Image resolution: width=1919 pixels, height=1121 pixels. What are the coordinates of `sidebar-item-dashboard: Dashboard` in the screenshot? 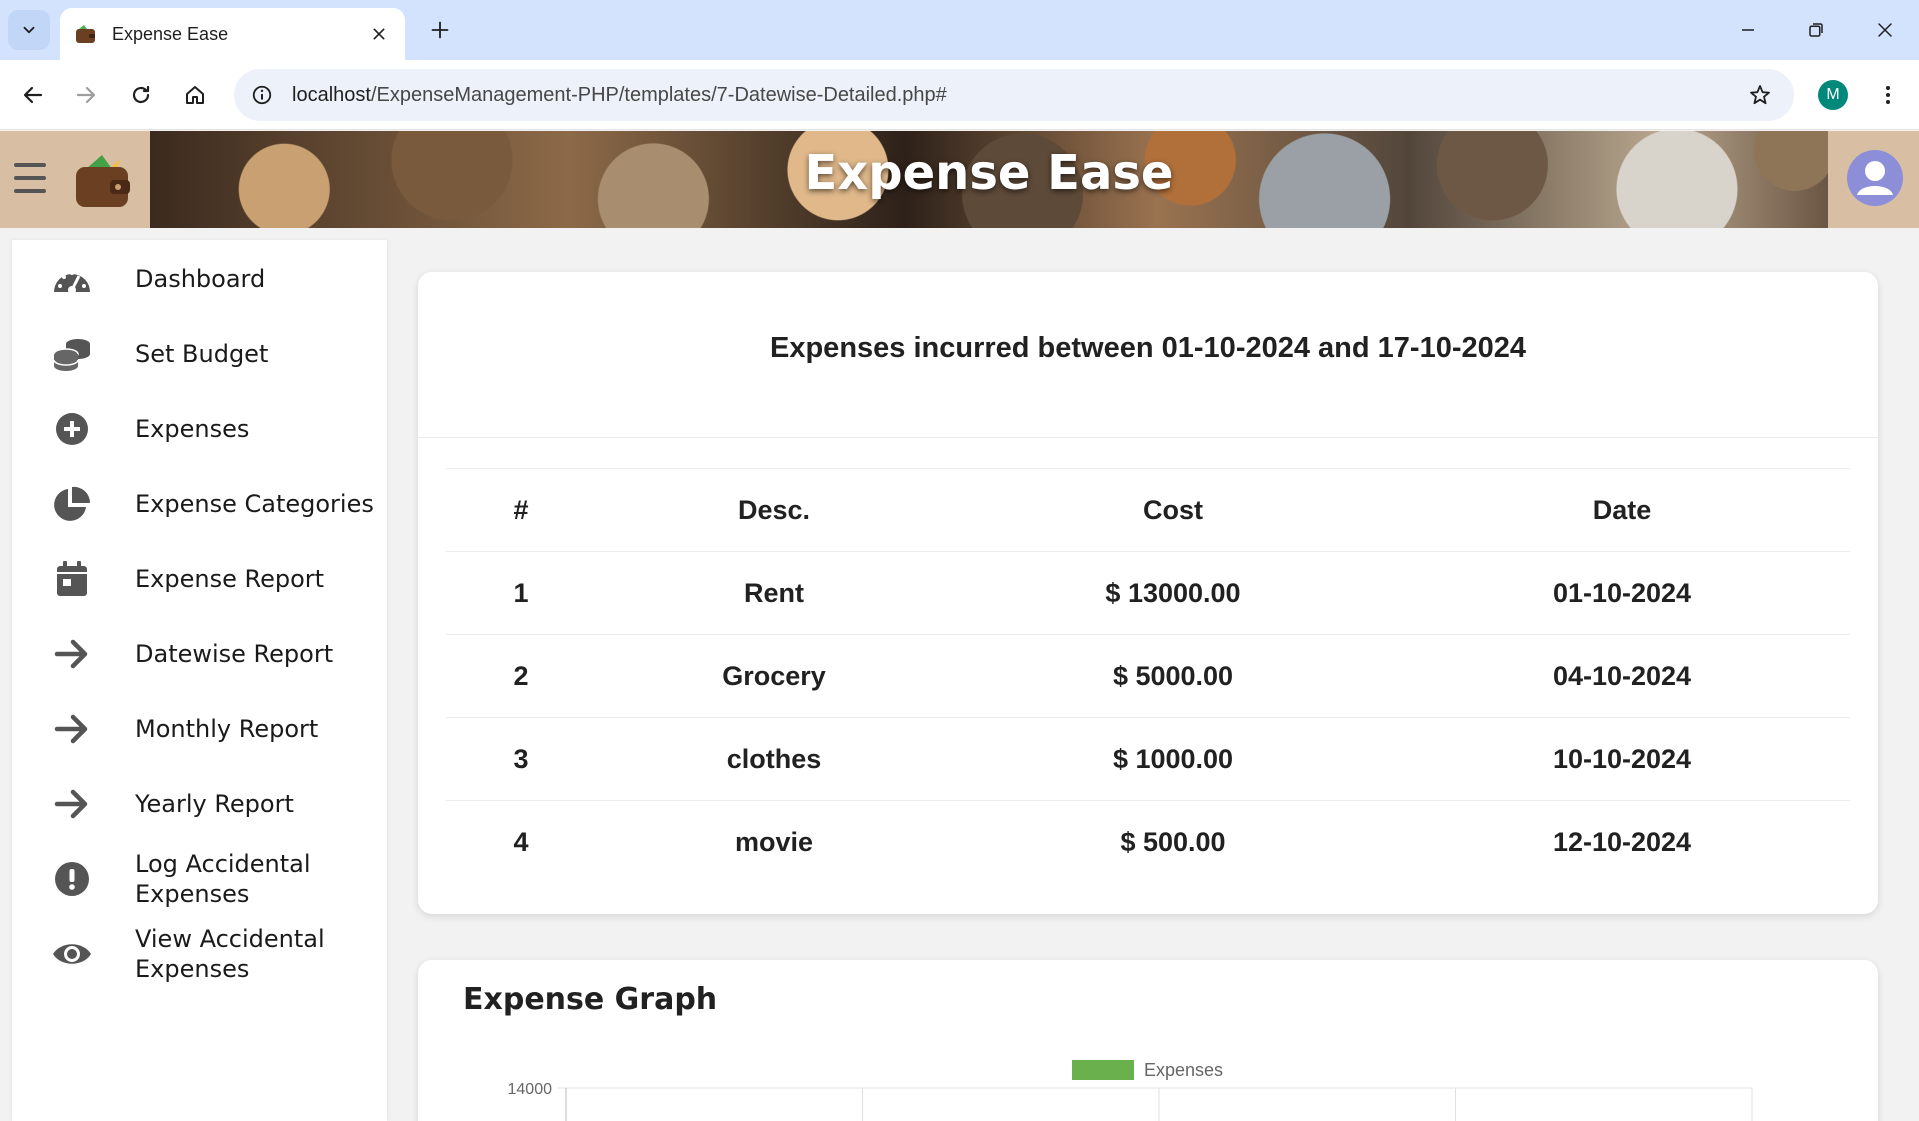 It's located at (199, 279).